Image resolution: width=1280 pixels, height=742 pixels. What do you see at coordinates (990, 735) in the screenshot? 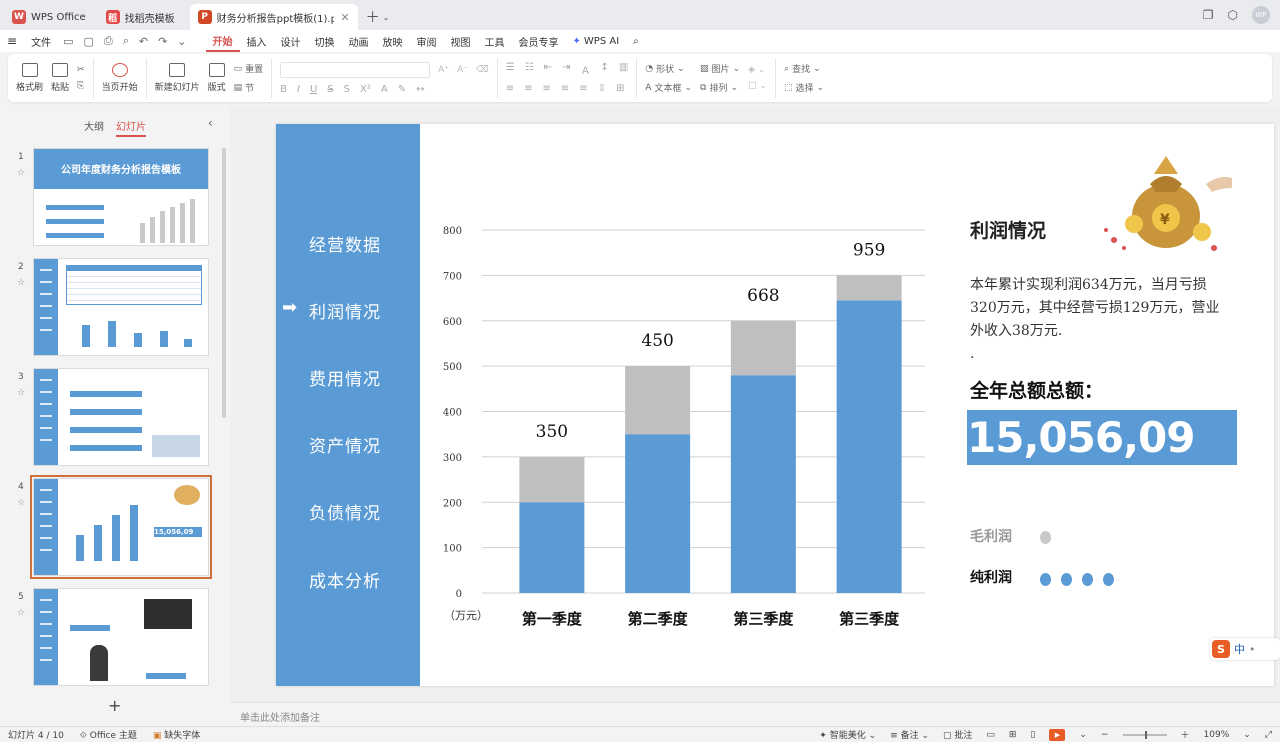
I see `normal-view-icon: ▭` at bounding box center [990, 735].